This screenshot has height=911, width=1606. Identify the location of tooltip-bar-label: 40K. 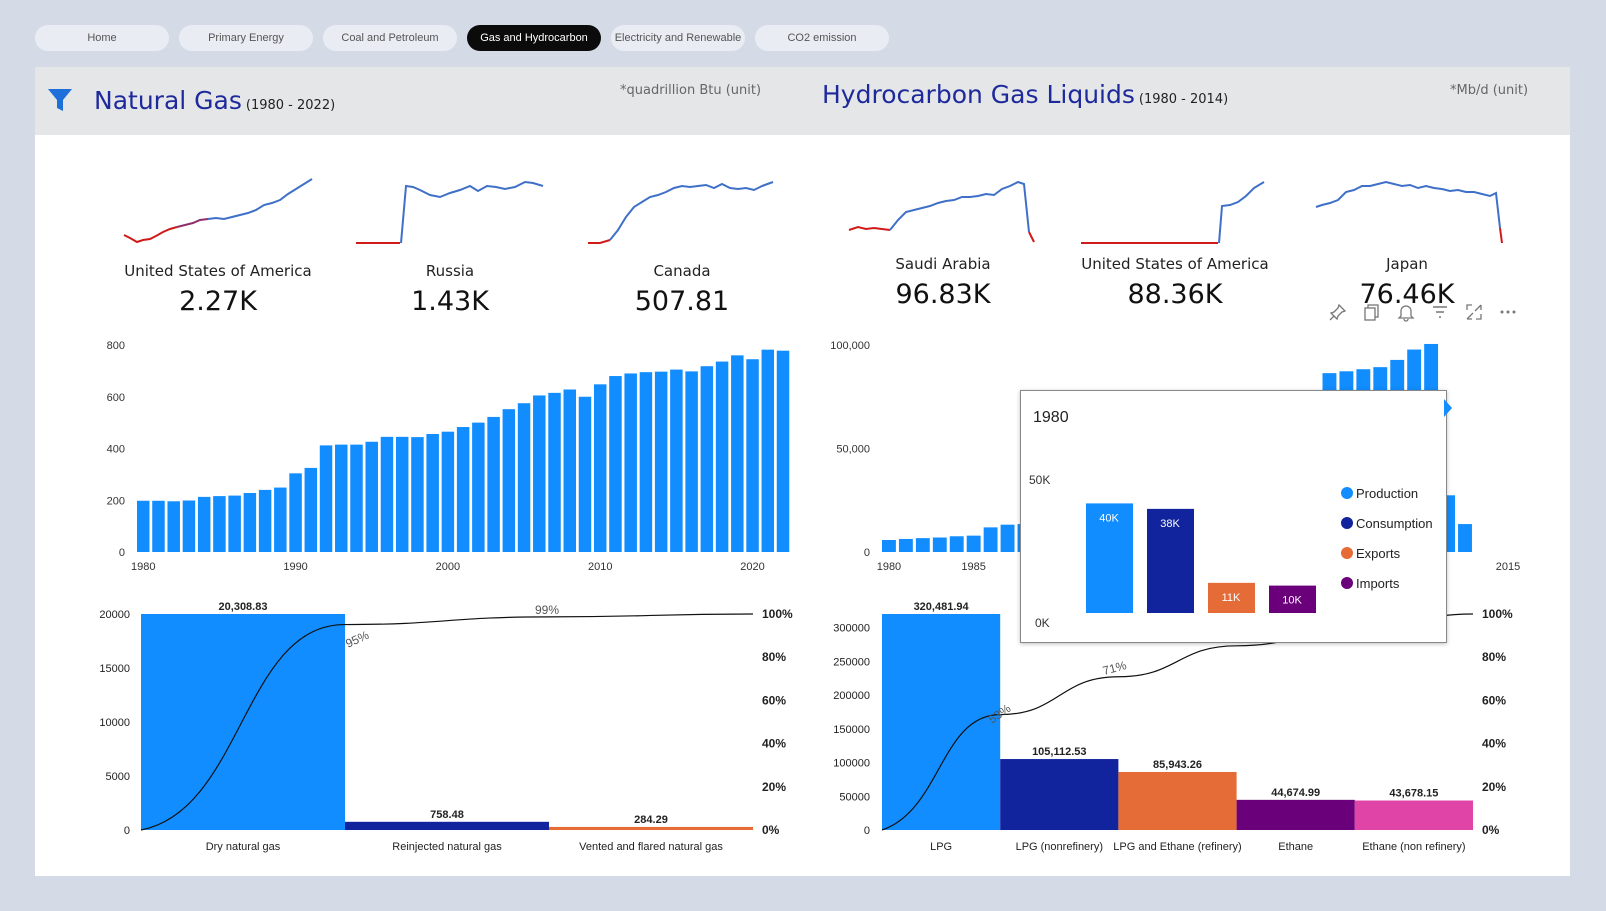
(1109, 518).